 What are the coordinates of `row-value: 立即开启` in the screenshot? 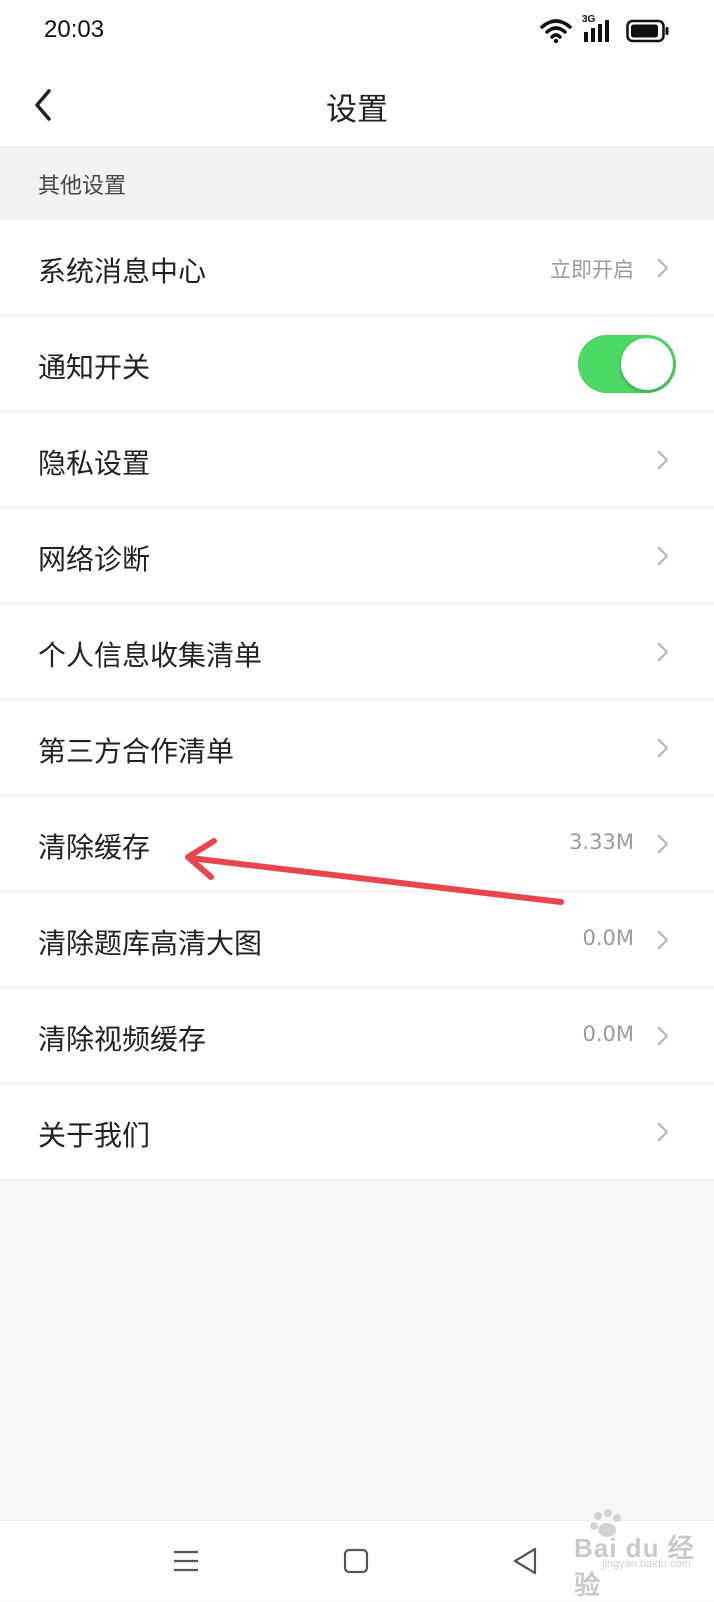 It's located at (592, 270).